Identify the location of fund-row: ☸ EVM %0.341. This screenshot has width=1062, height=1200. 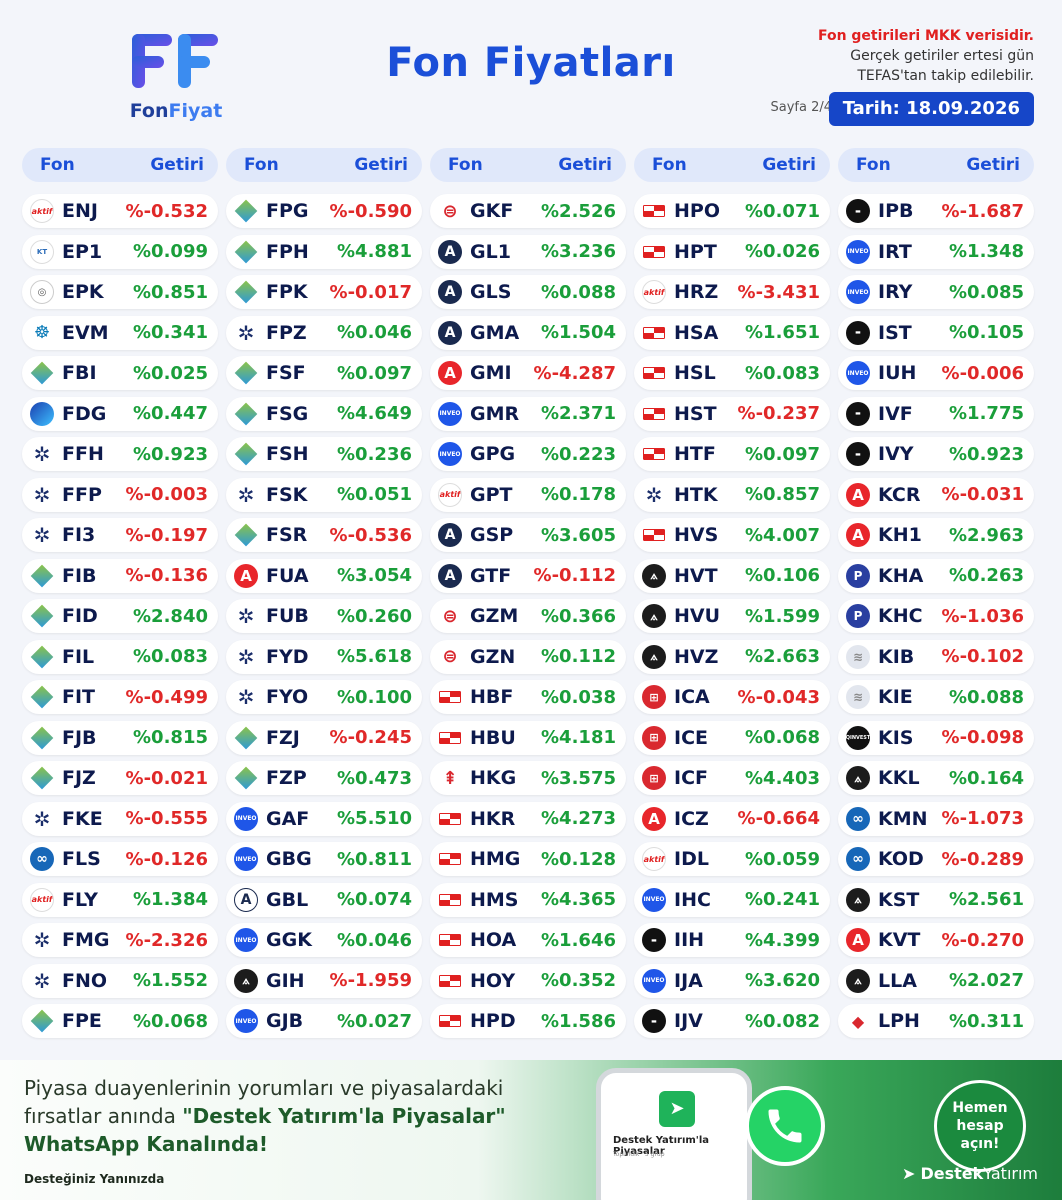
(120, 332).